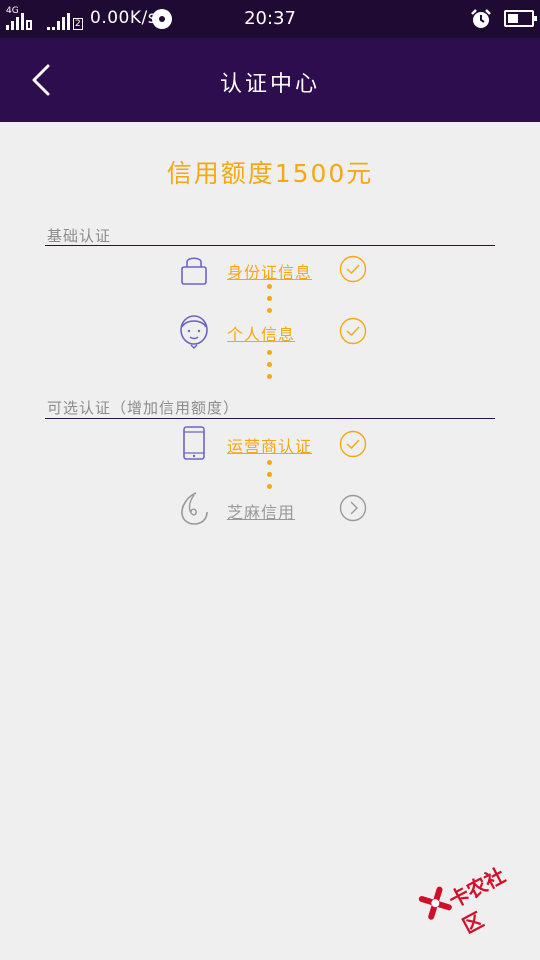 The width and height of the screenshot is (540, 960). What do you see at coordinates (270, 418) in the screenshot?
I see `section-divider-optional` at bounding box center [270, 418].